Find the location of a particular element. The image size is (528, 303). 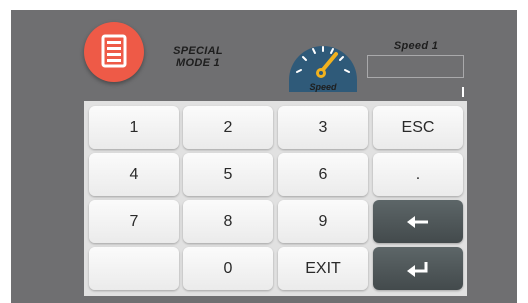

arrow-left-icon is located at coordinates (418, 222).